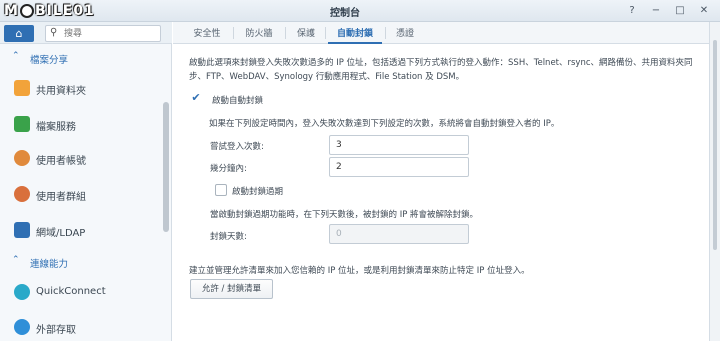 This screenshot has height=341, width=720. What do you see at coordinates (207, 35) in the screenshot?
I see `tab-security: 安全性` at bounding box center [207, 35].